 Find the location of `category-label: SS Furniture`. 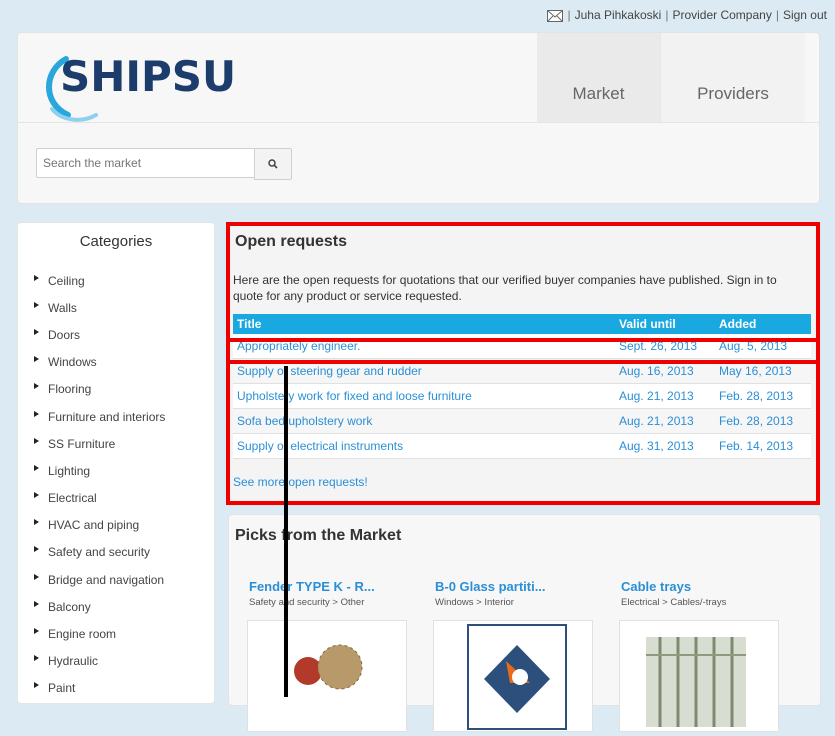

category-label: SS Furniture is located at coordinates (82, 443).